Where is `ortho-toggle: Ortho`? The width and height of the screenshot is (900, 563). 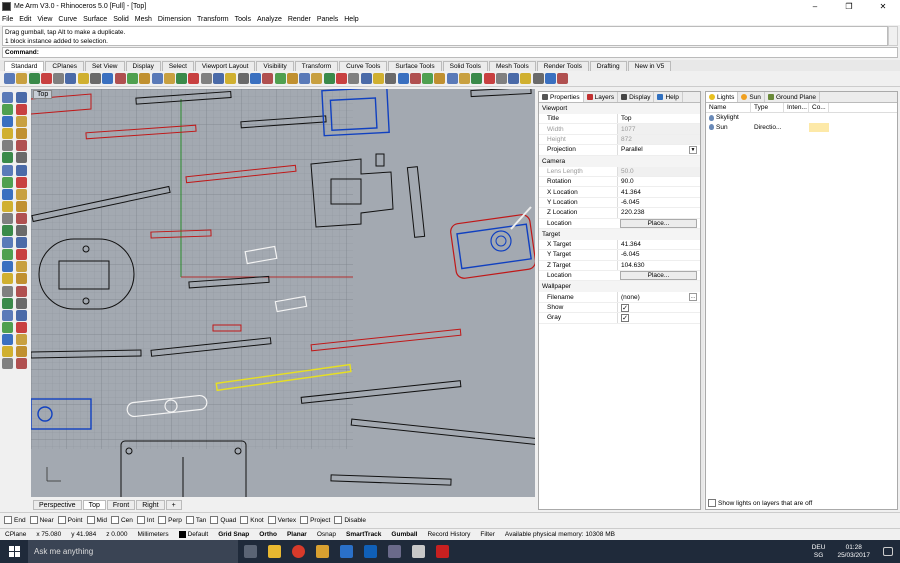
ortho-toggle: Ortho is located at coordinates (268, 534).